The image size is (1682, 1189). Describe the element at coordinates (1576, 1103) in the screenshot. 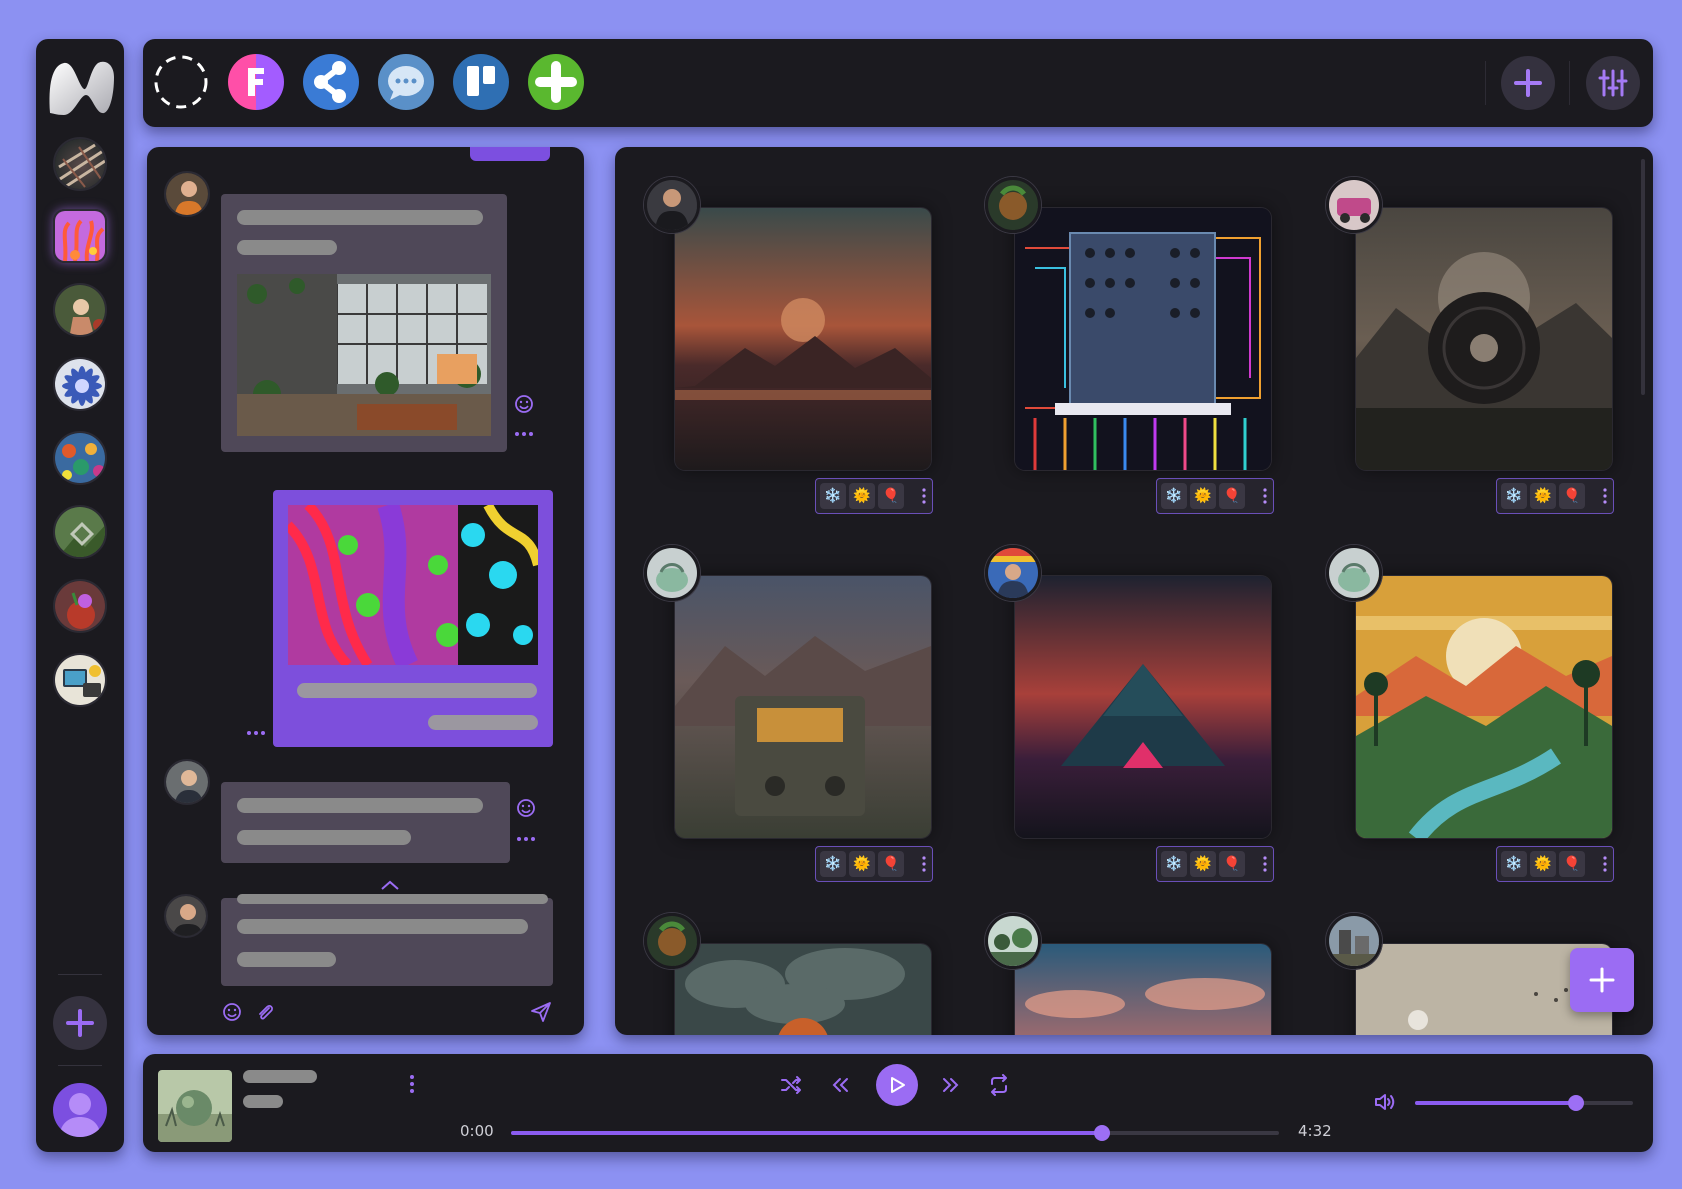

I see `volume-handle` at that location.